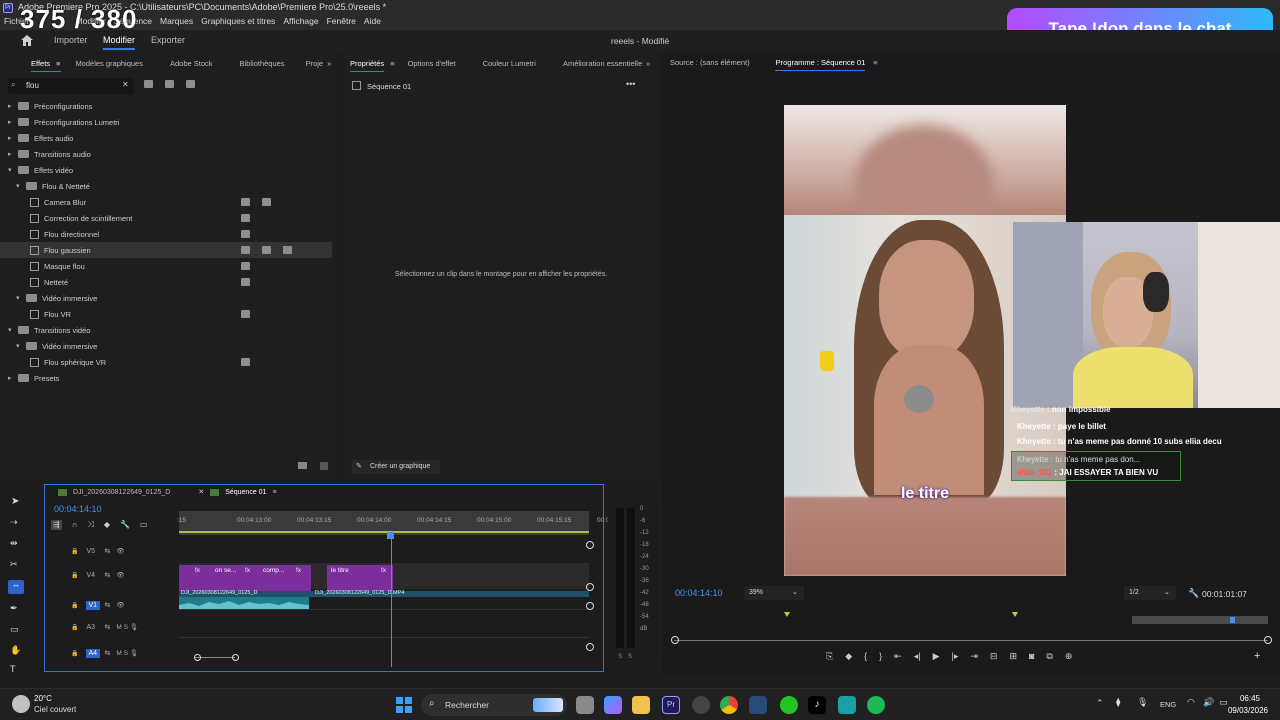 The height and width of the screenshot is (720, 1280). What do you see at coordinates (14, 608) in the screenshot?
I see `pen-tool-icon: ✒` at bounding box center [14, 608].